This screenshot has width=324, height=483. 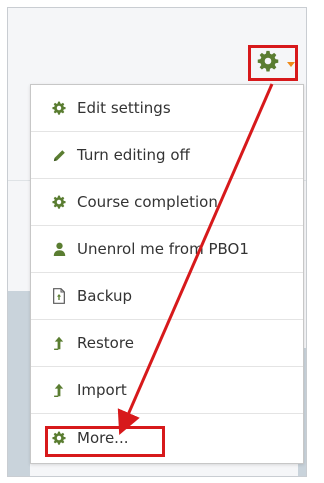 I want to click on menu-item-unenrol: Unenrol me from PBO1, so click(x=167, y=249).